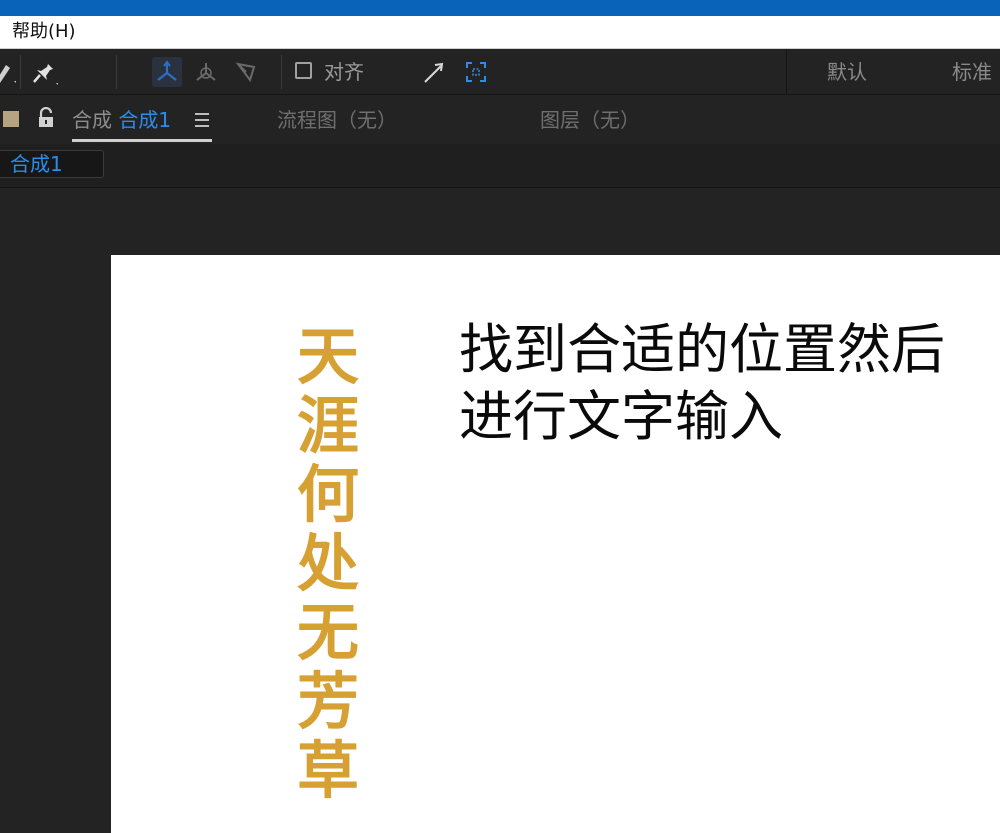 The width and height of the screenshot is (1000, 833). What do you see at coordinates (972, 72) in the screenshot?
I see `workspace-standard-tab: 标准` at bounding box center [972, 72].